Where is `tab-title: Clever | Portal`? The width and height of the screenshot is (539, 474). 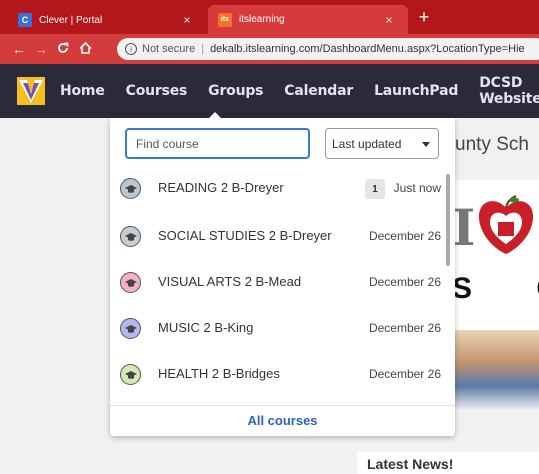 tab-title: Clever | Portal is located at coordinates (71, 20).